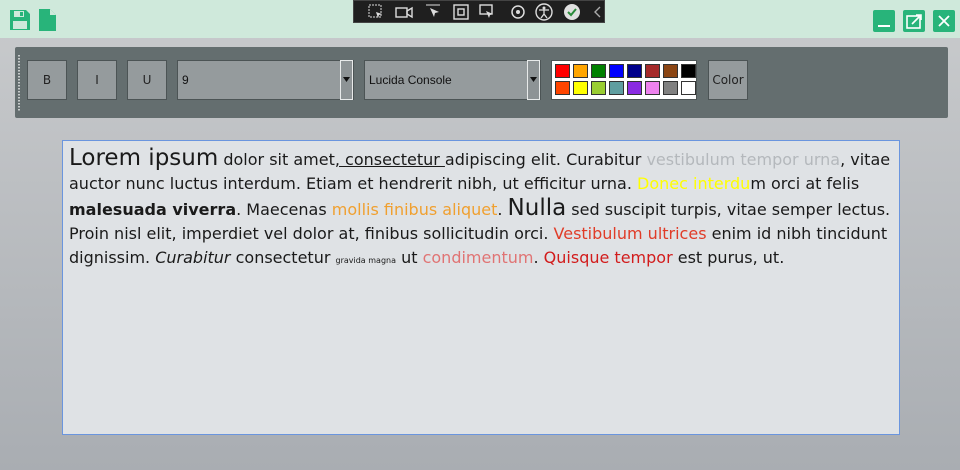  I want to click on text-run: ut, so click(409, 257).